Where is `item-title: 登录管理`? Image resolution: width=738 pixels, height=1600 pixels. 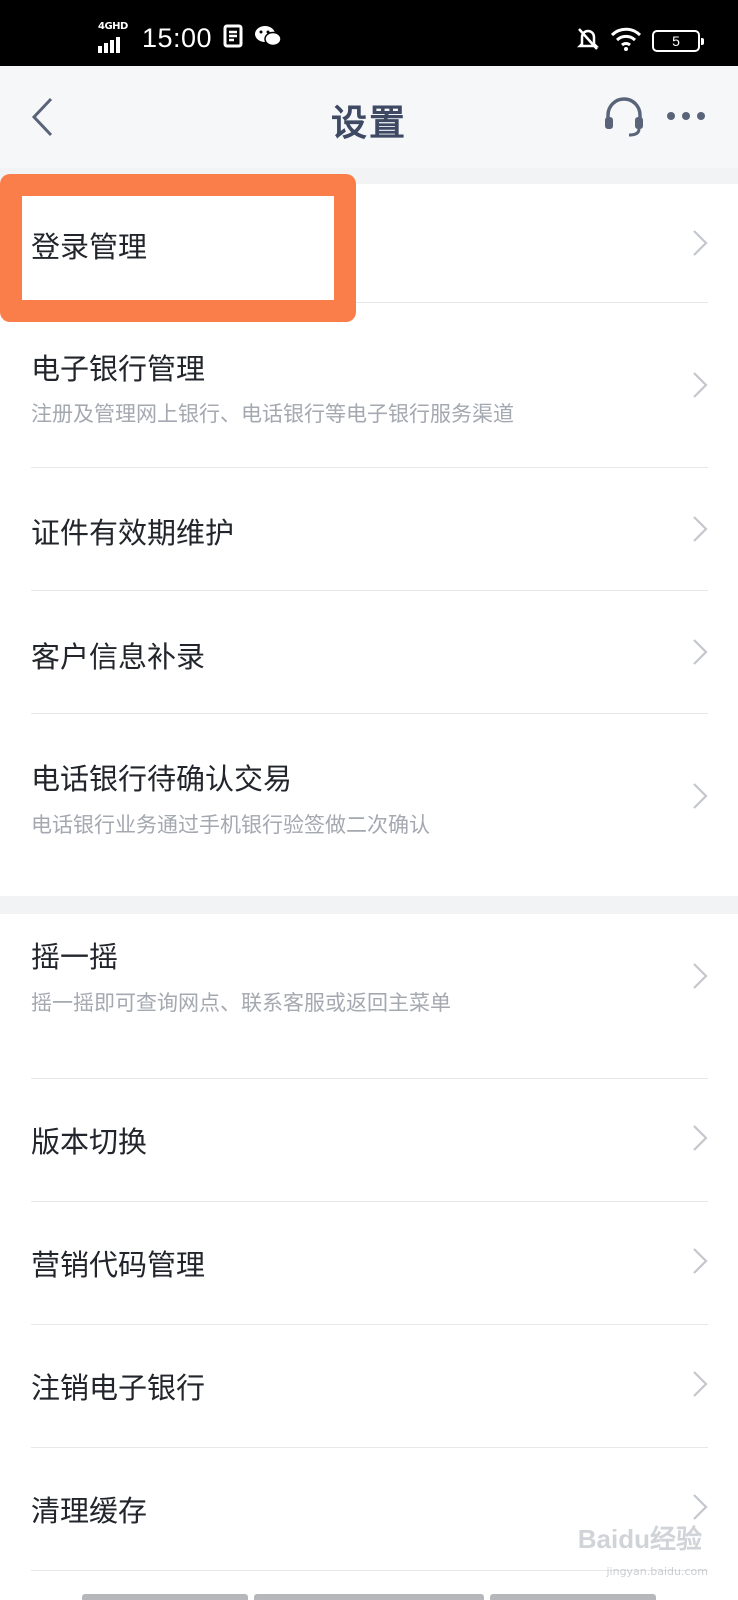 item-title: 登录管理 is located at coordinates (89, 247).